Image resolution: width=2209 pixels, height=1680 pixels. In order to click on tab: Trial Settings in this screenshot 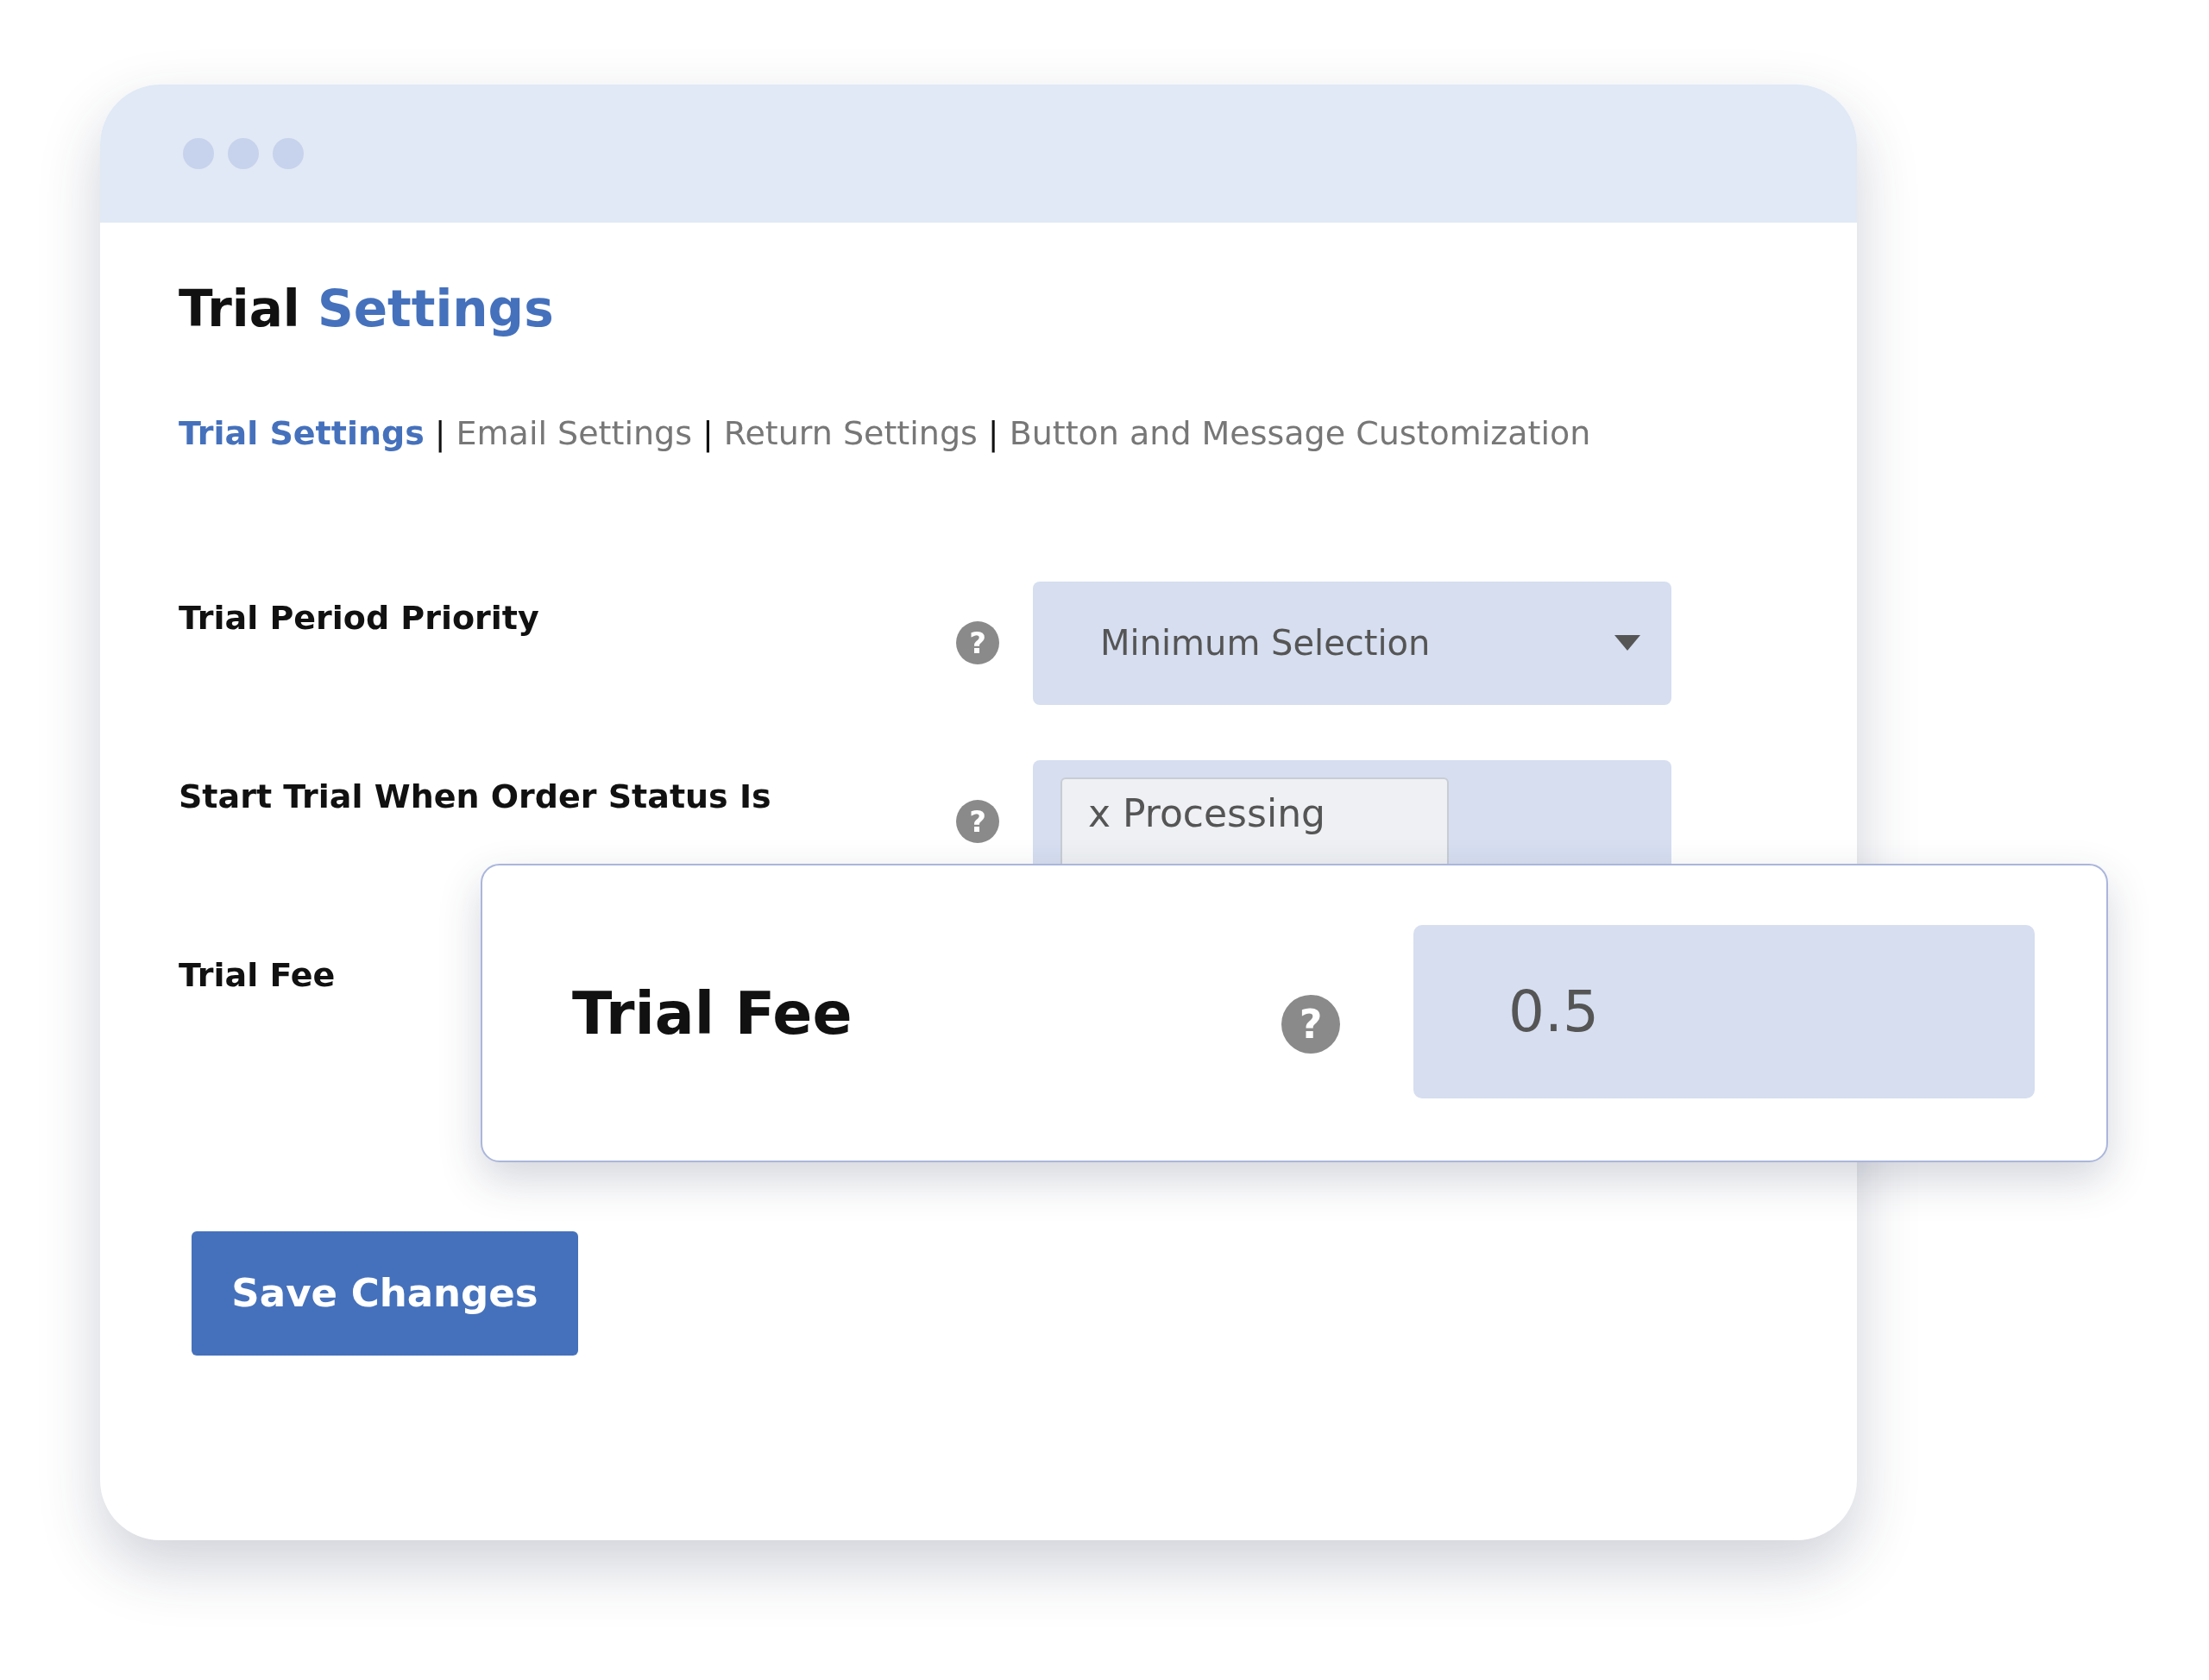, I will do `click(302, 432)`.